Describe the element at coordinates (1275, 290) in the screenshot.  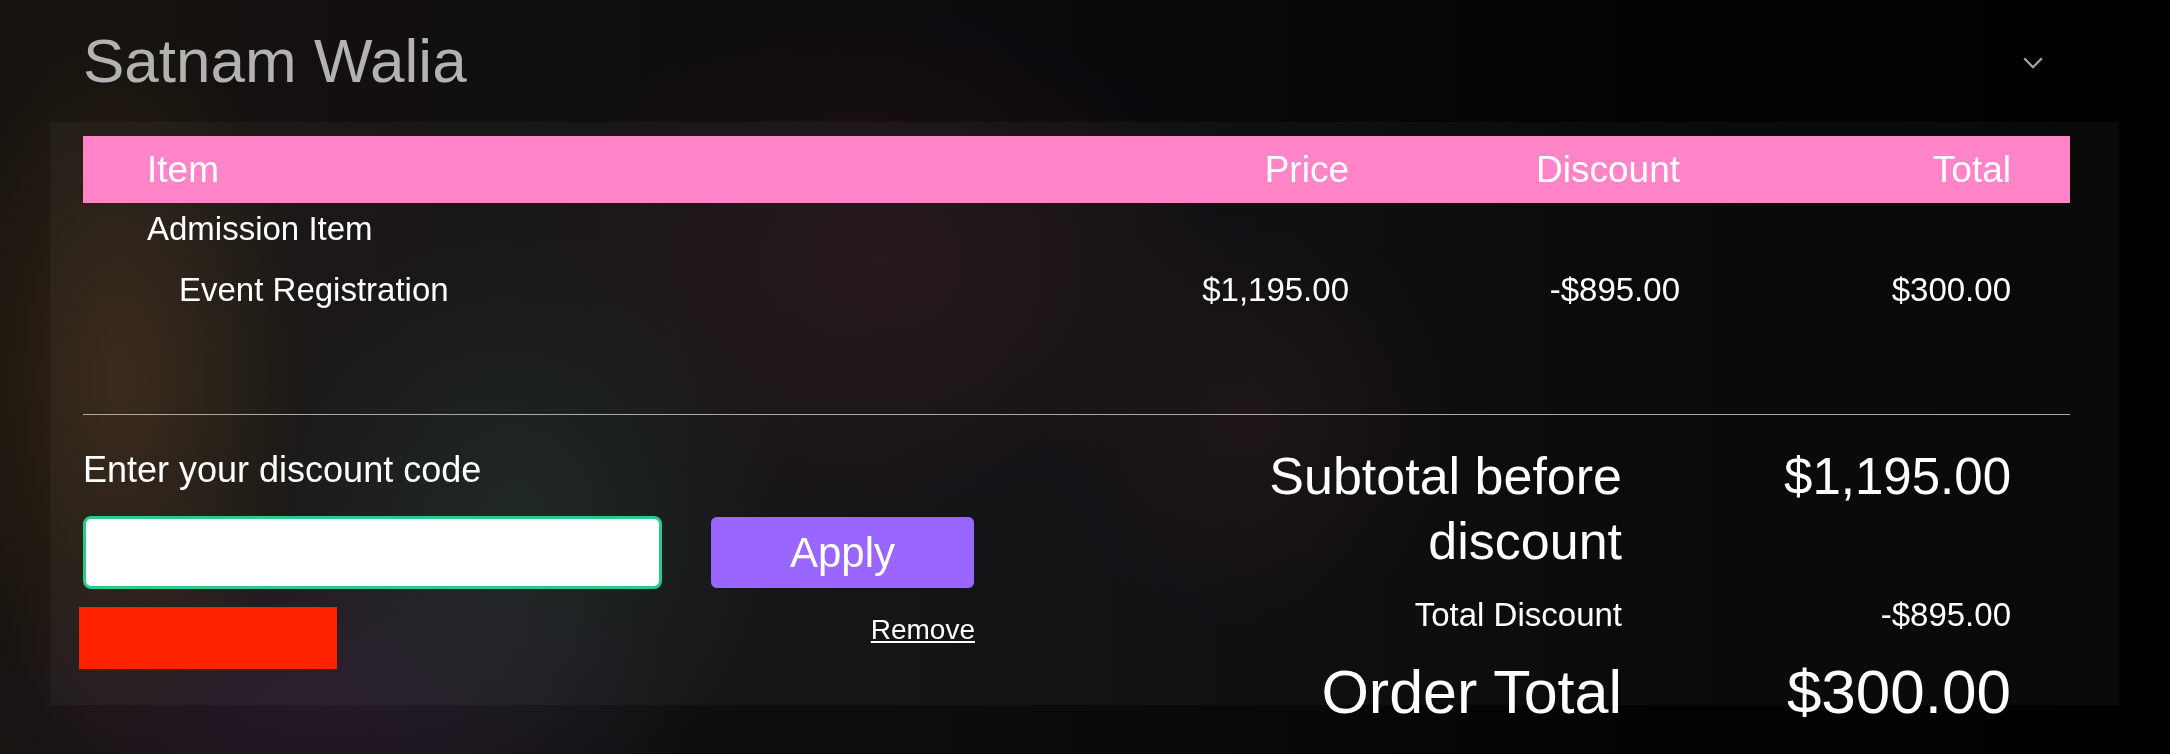
I see `table-cell: $1,195.00` at that location.